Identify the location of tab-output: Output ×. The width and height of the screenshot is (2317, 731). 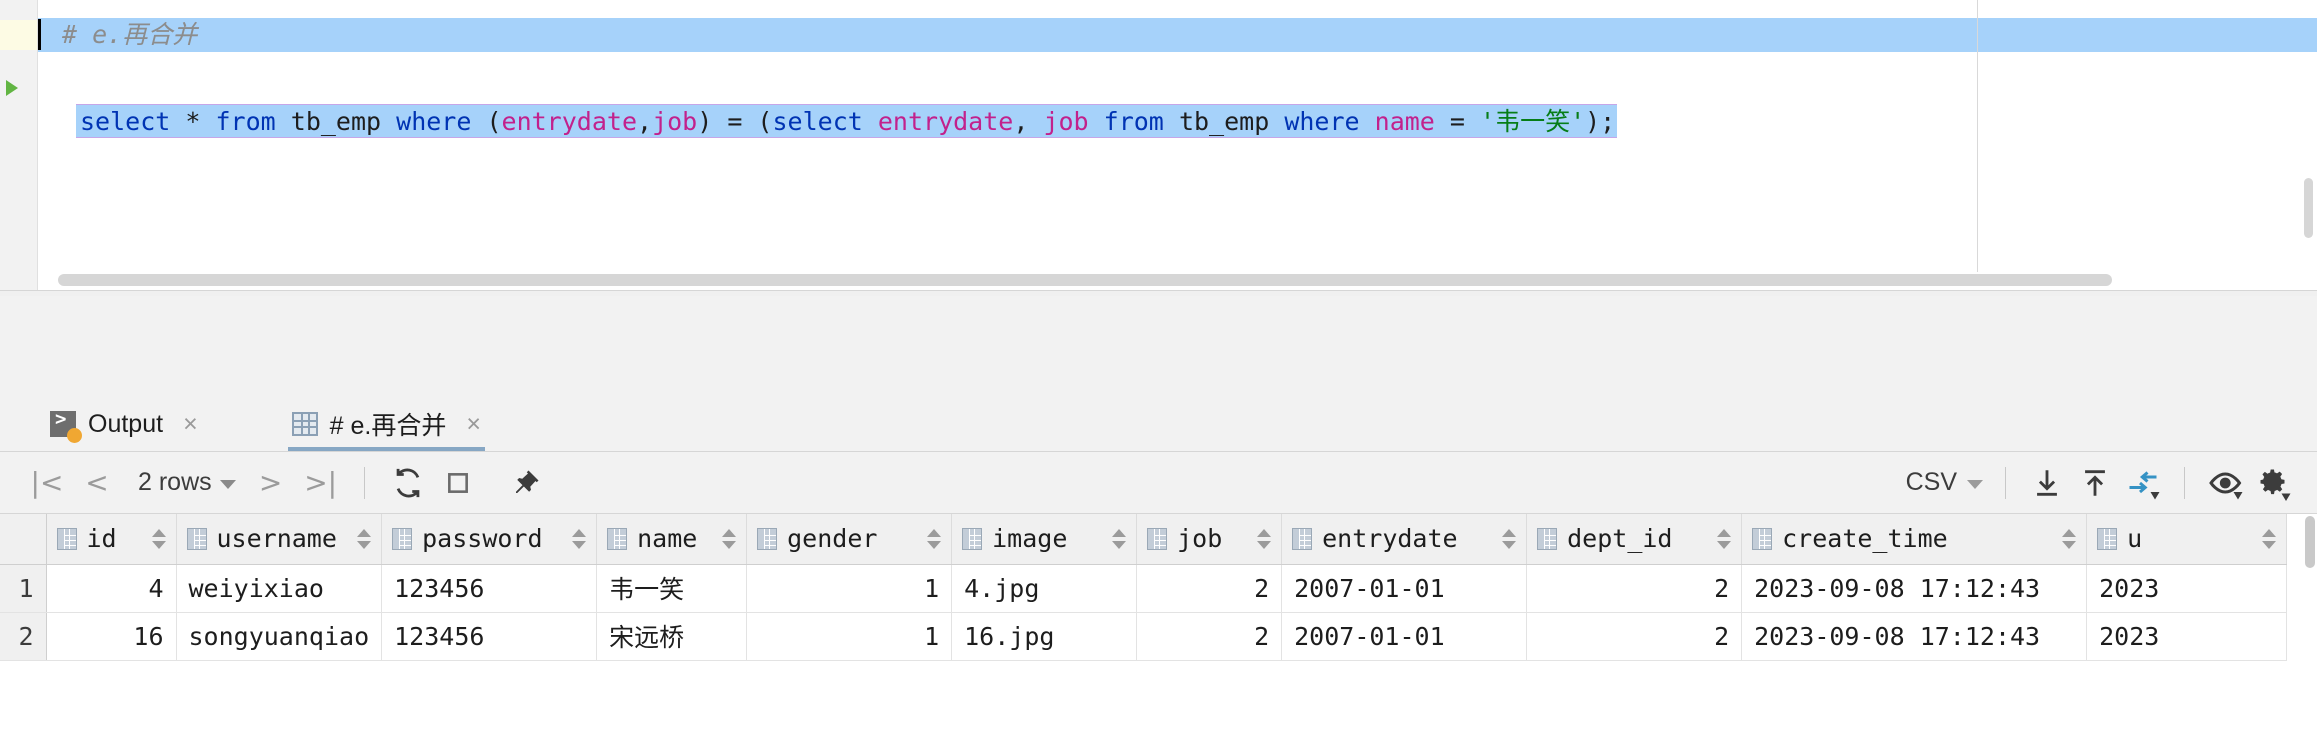
(124, 424).